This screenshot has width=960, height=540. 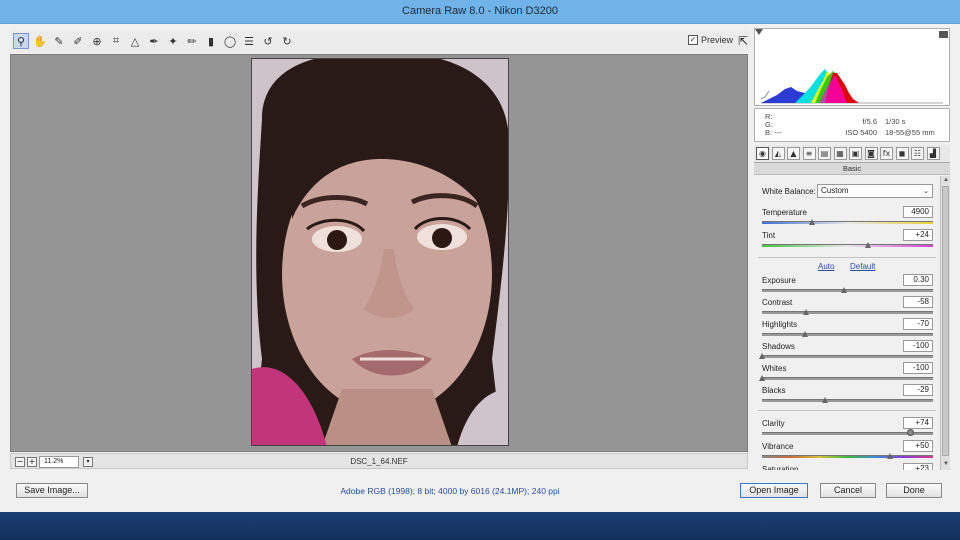 What do you see at coordinates (762, 153) in the screenshot?
I see `basic-tab-icon: ◉` at bounding box center [762, 153].